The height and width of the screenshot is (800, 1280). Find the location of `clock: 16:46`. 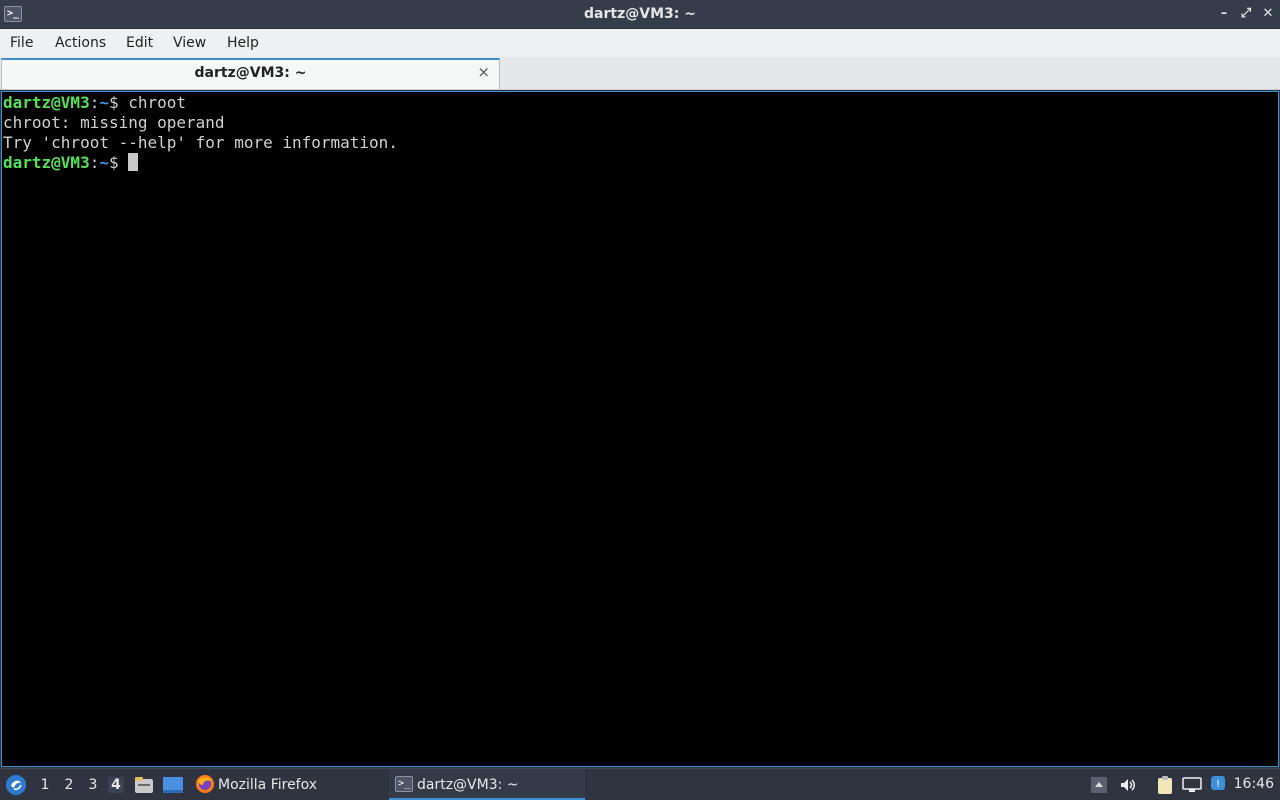

clock: 16:46 is located at coordinates (1254, 784).